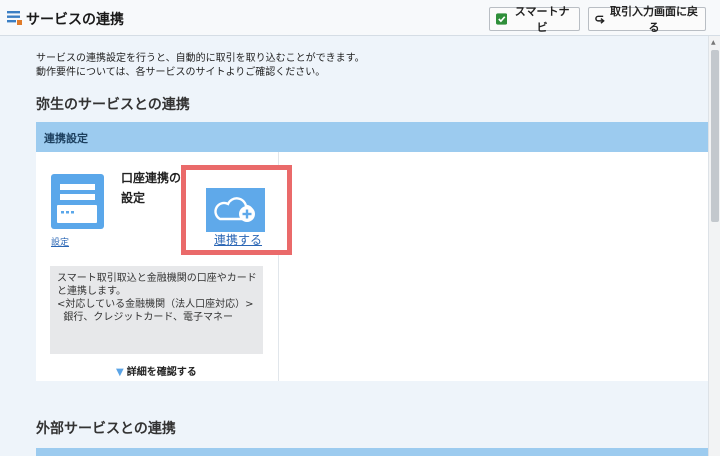 The height and width of the screenshot is (456, 720). What do you see at coordinates (200, 58) in the screenshot?
I see `intro-line-1: サービスの連携設定を行うと、自動的に取引を取り込むことができます。` at bounding box center [200, 58].